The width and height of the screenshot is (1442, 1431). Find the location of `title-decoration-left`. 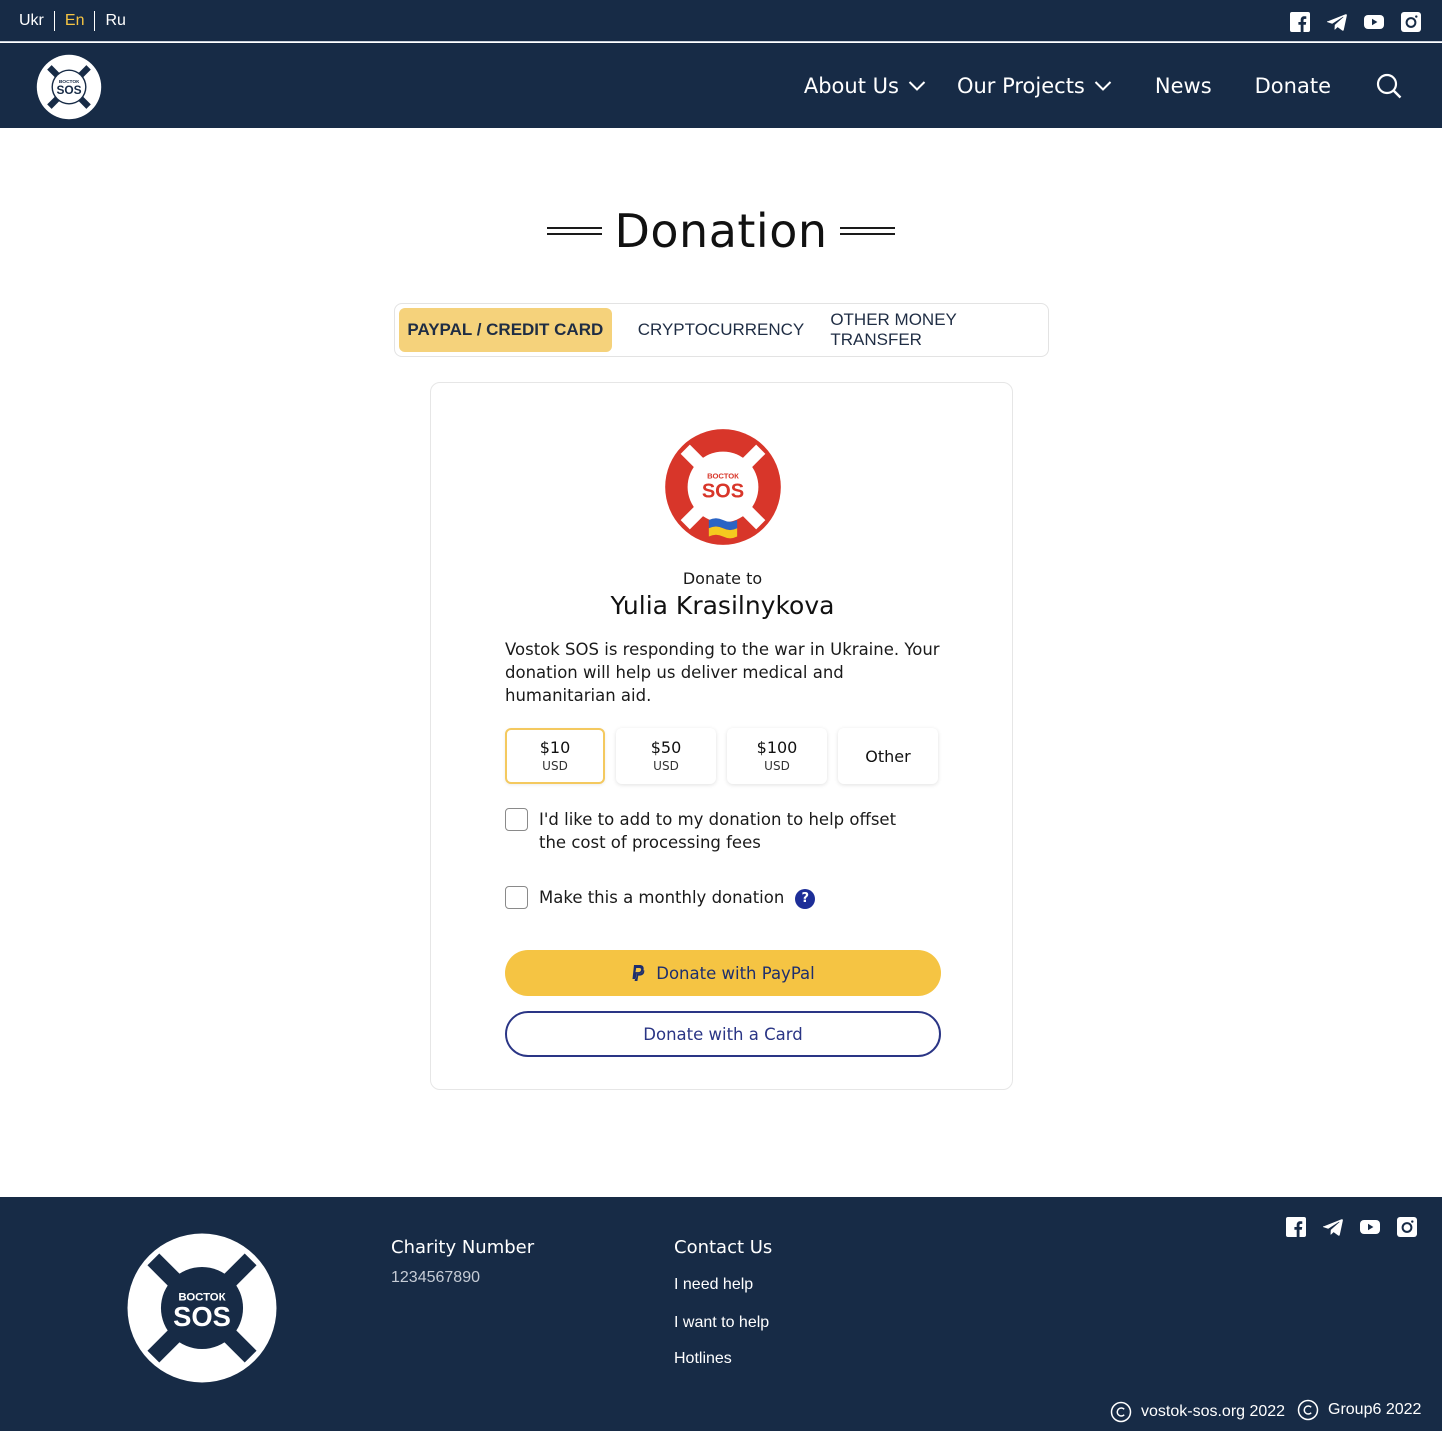

title-decoration-left is located at coordinates (575, 231).